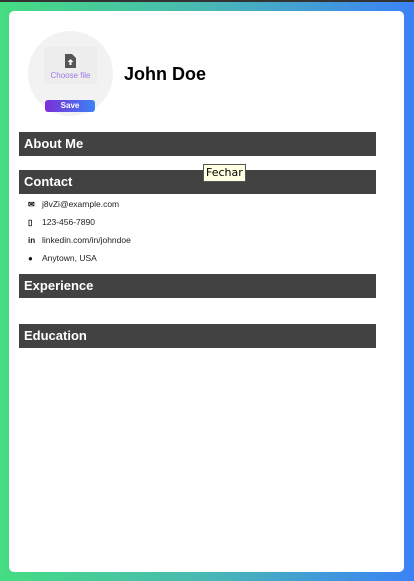  What do you see at coordinates (165, 74) in the screenshot?
I see `profile-name: John Doe` at bounding box center [165, 74].